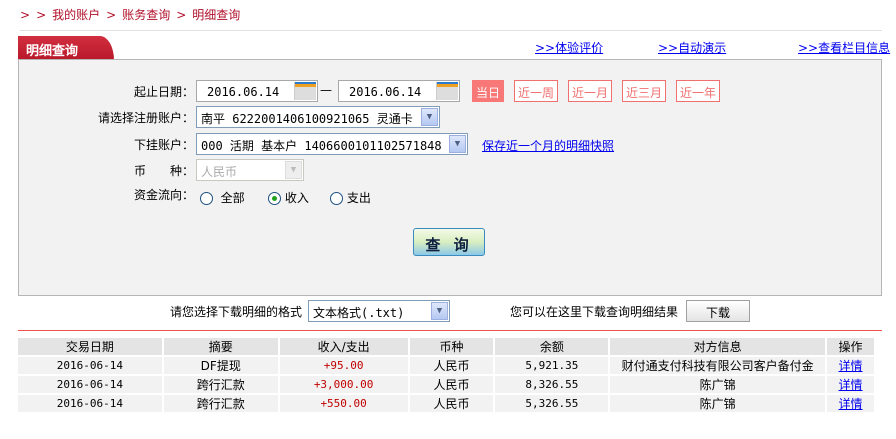  I want to click on flow-all-label: 全部, so click(232, 198).